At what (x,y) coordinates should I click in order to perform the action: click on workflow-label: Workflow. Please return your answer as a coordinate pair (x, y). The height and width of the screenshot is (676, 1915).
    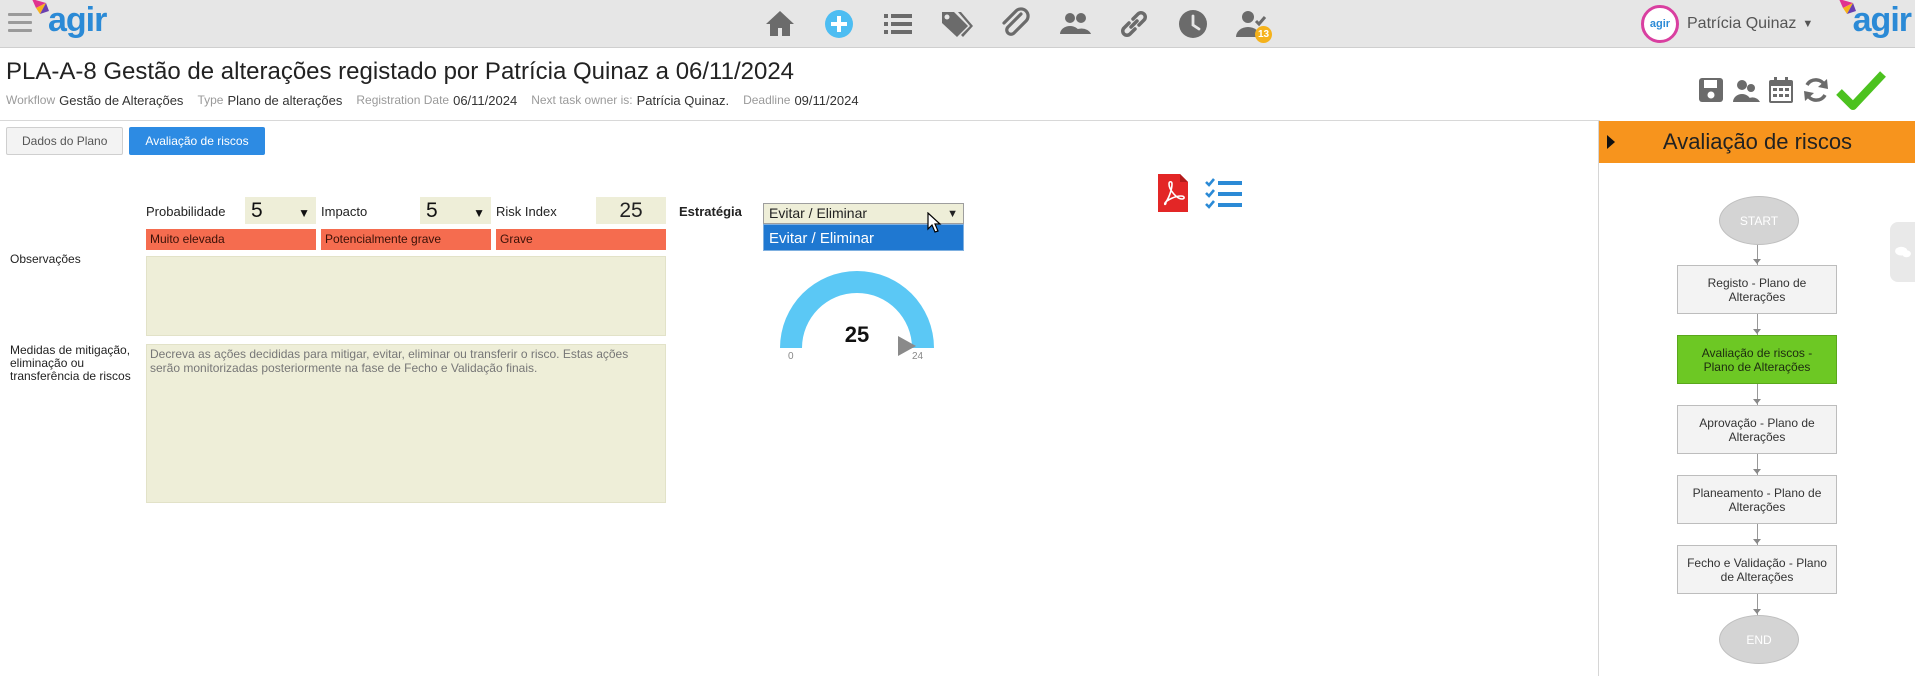
    Looking at the image, I should click on (31, 100).